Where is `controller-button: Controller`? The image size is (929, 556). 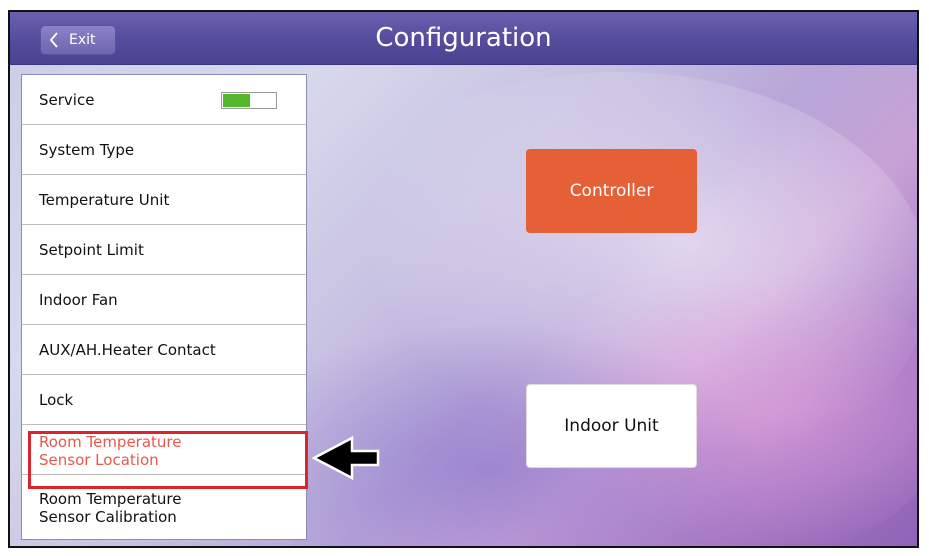 controller-button: Controller is located at coordinates (611, 191).